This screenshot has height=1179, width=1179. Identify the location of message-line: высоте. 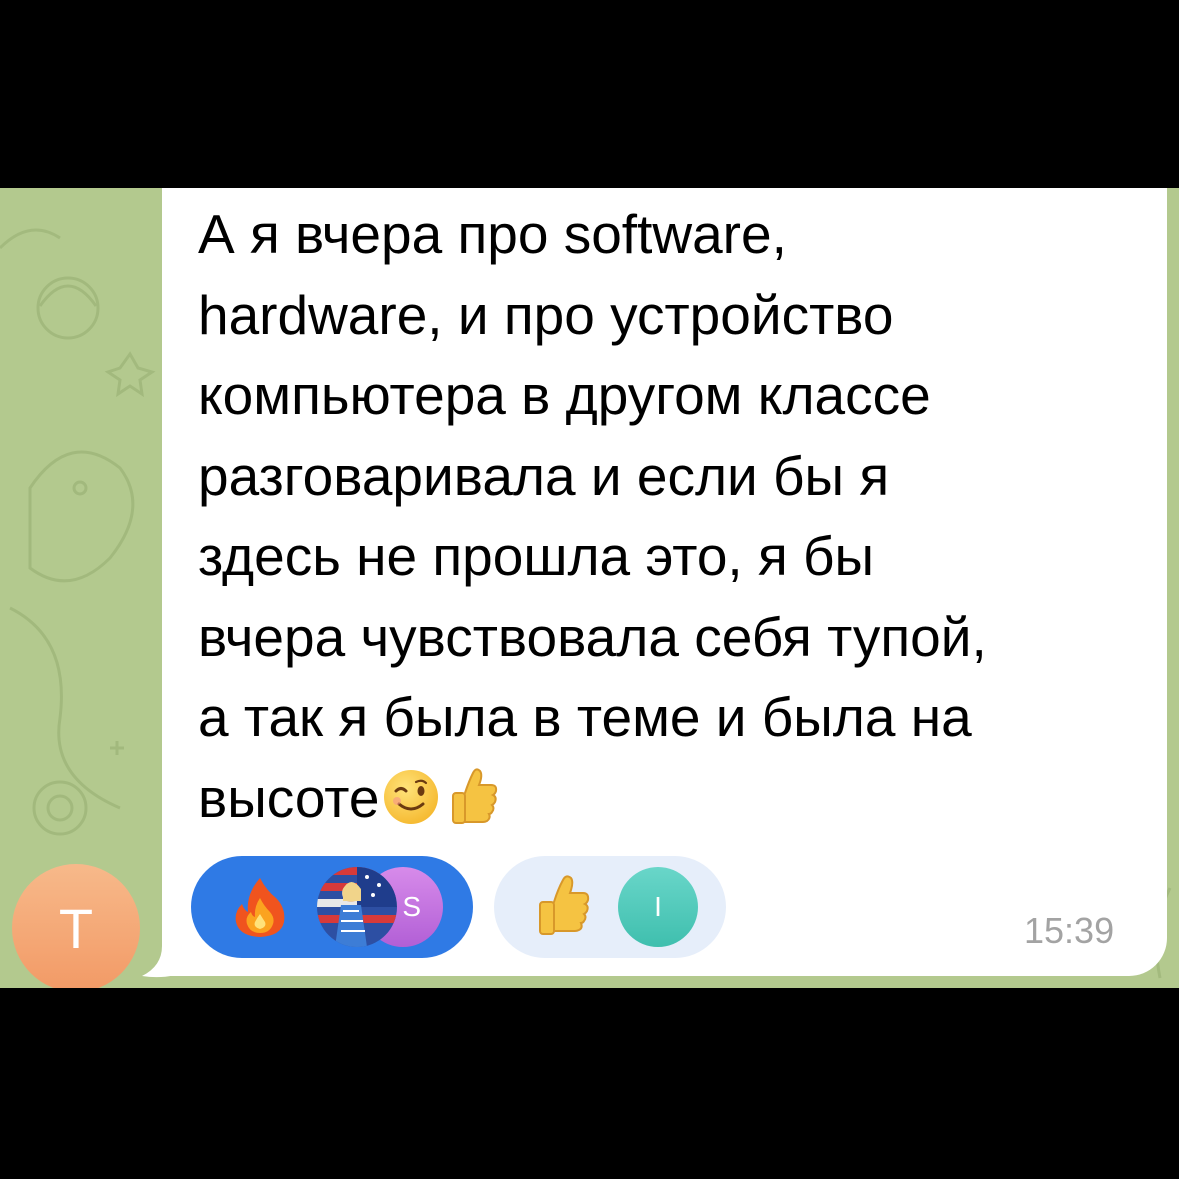
(289, 797).